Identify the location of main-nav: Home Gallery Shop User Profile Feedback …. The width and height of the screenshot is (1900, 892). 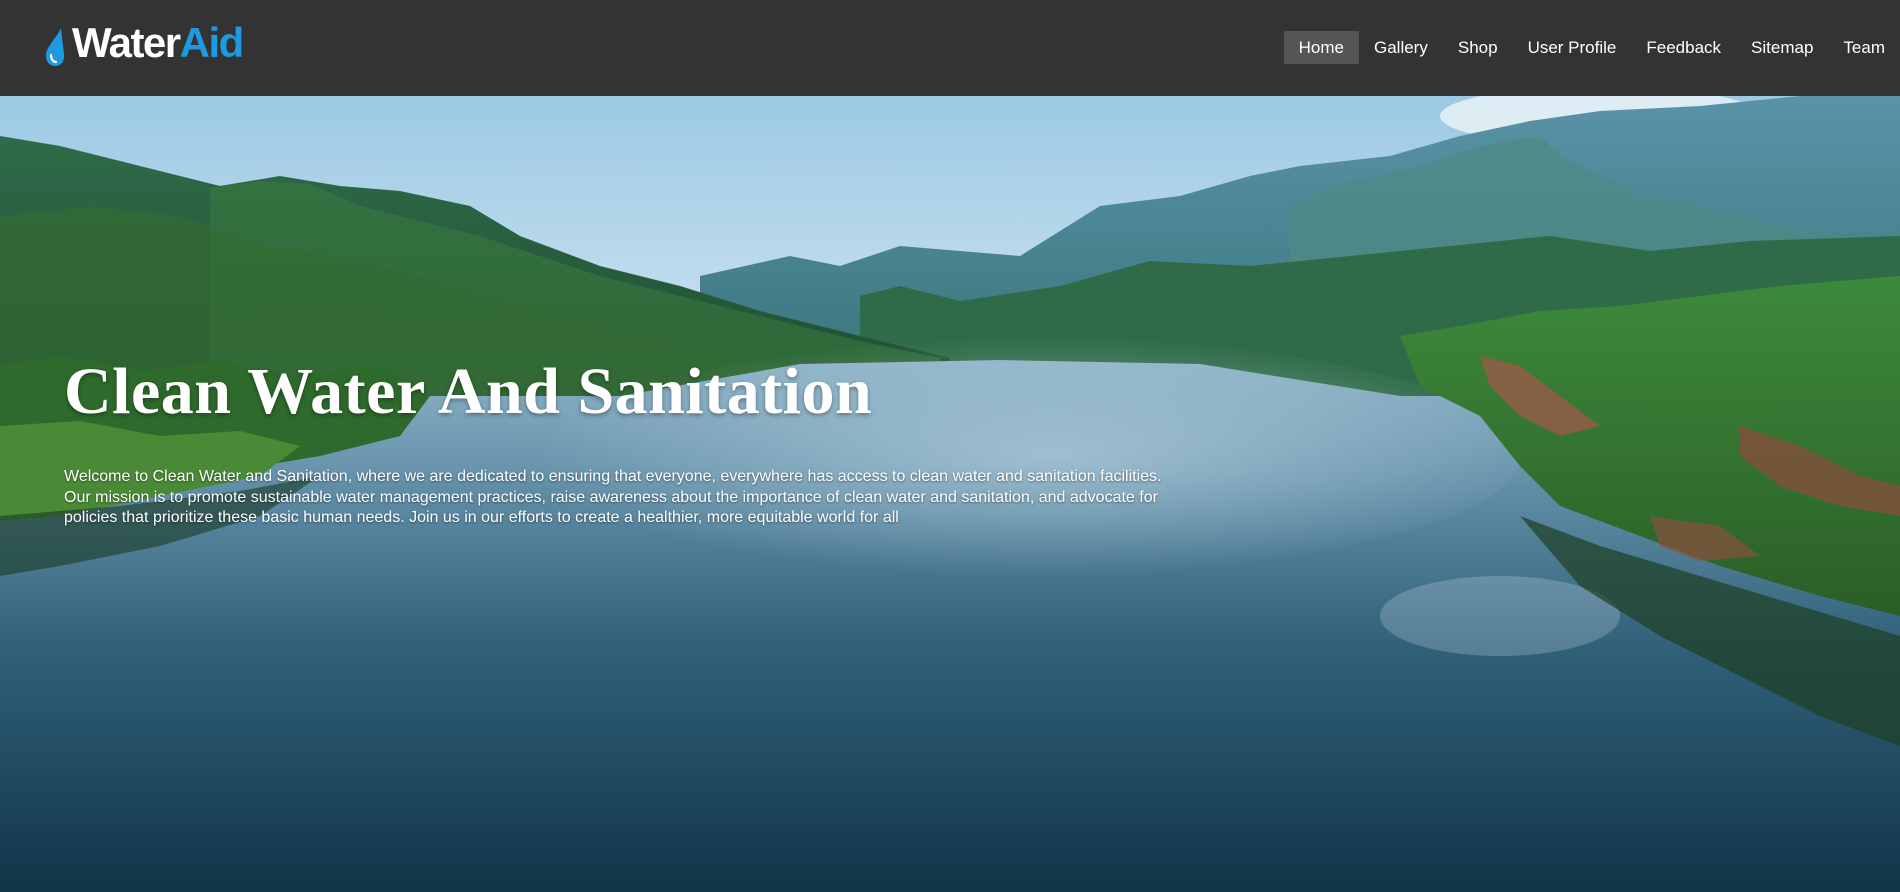
(1591, 47).